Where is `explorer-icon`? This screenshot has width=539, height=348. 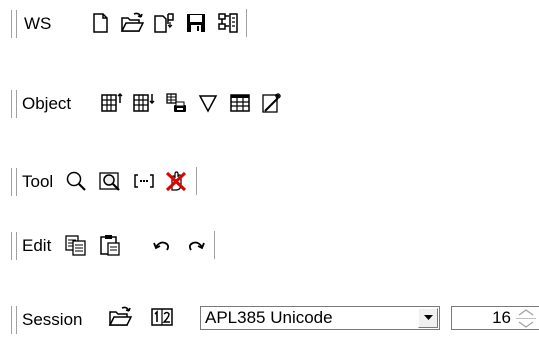
explorer-icon is located at coordinates (228, 23).